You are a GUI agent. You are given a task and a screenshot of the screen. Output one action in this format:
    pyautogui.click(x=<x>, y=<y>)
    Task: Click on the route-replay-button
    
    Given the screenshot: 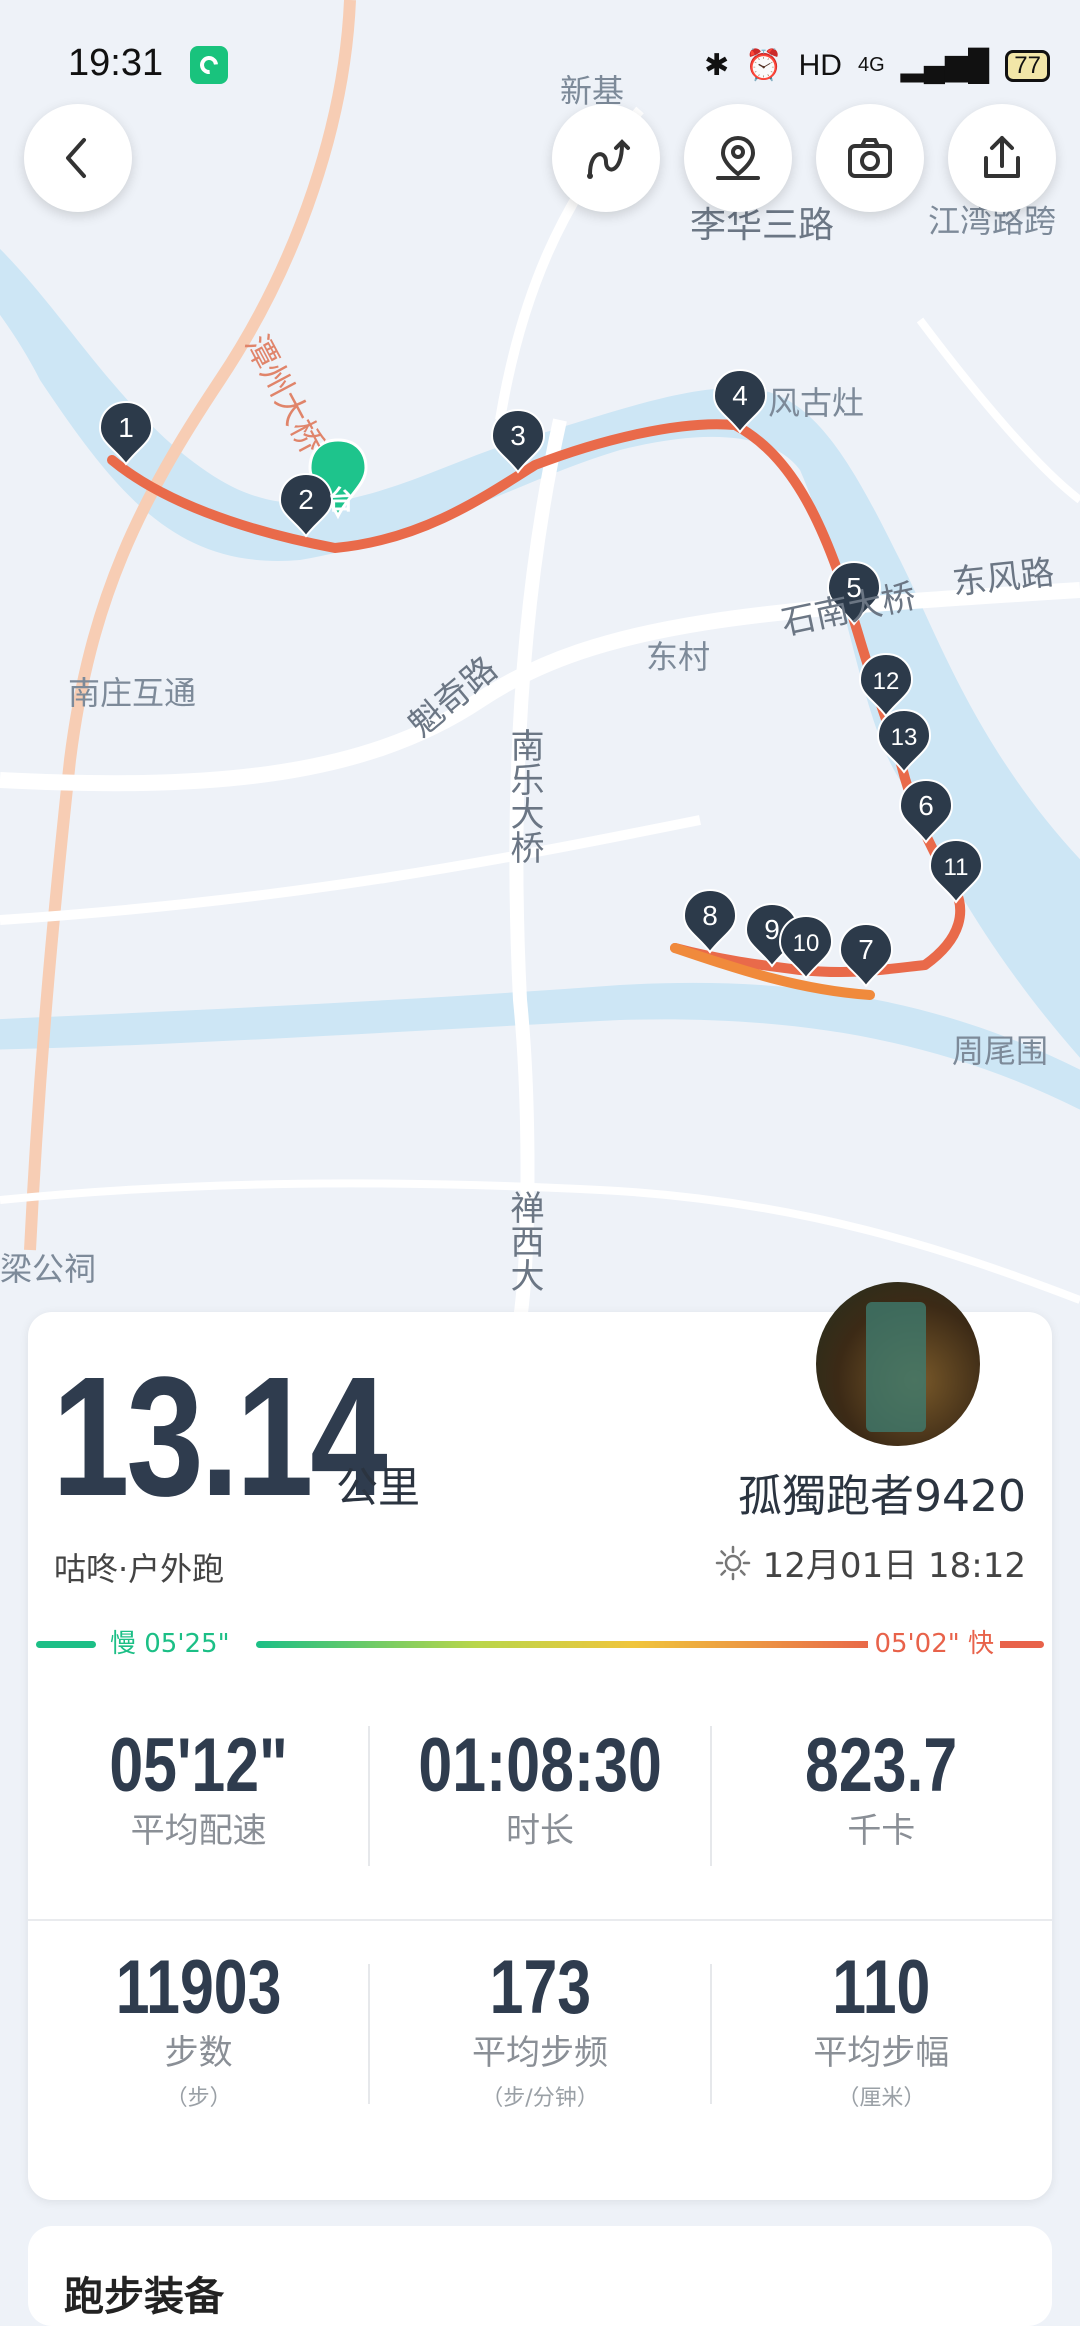 What is the action you would take?
    pyautogui.click(x=606, y=158)
    